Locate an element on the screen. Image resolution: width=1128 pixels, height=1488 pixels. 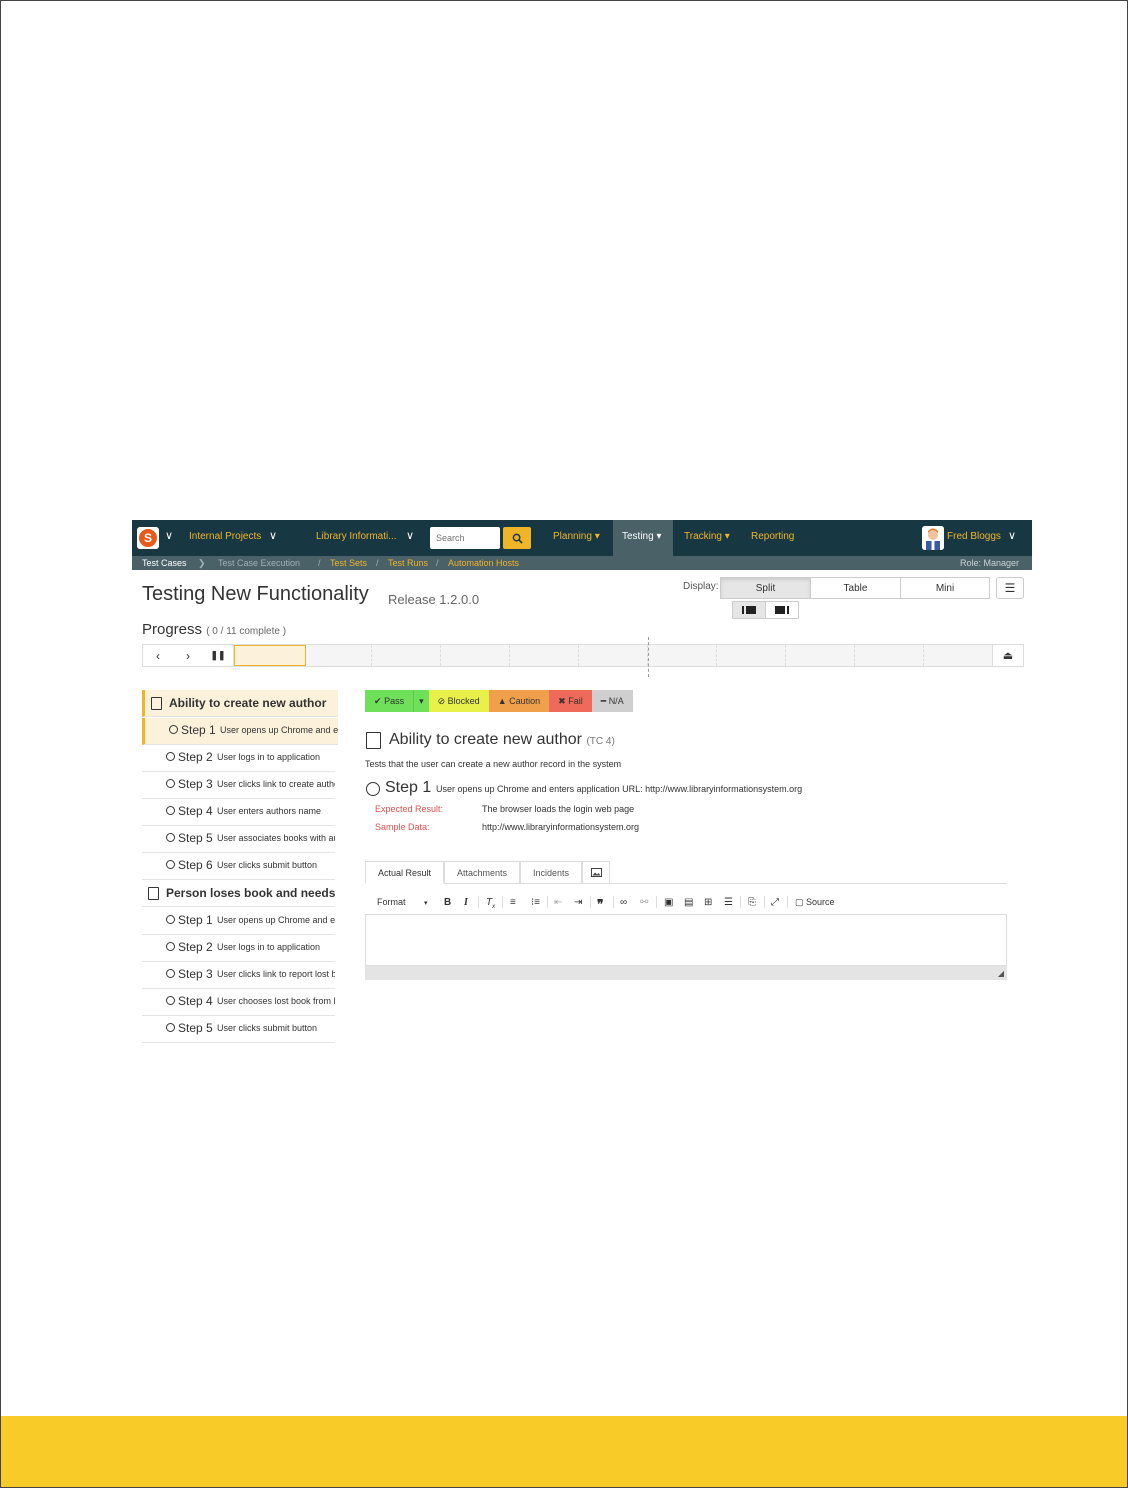
tab-actual-result: Actual Result is located at coordinates (404, 872).